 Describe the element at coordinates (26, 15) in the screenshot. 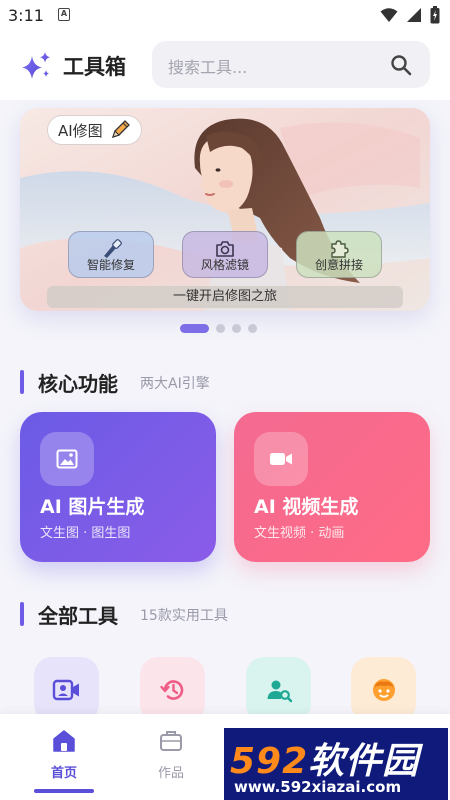

I see `status-time: 3:11` at that location.